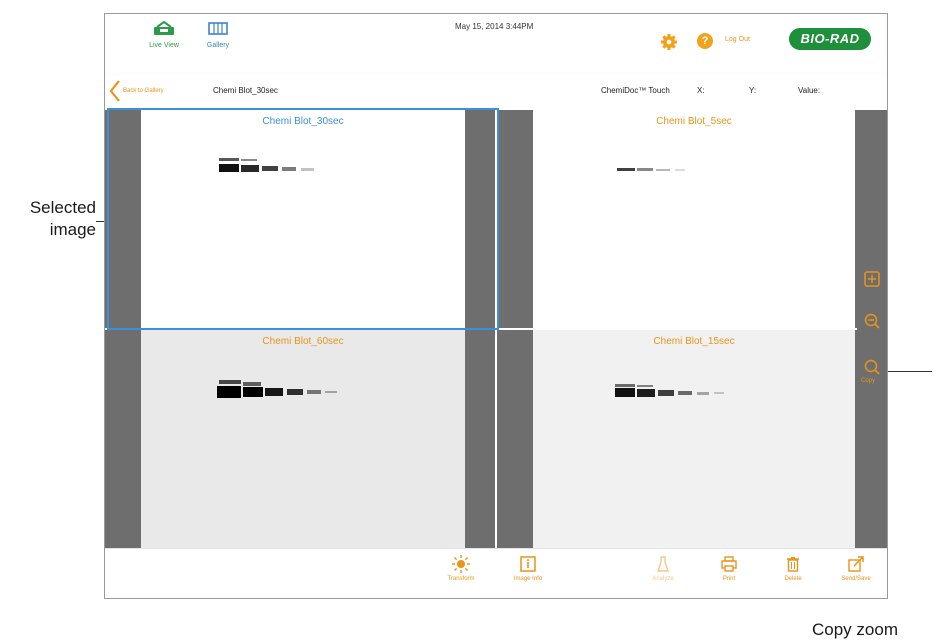 This screenshot has width=933, height=643. I want to click on flask-icon, so click(663, 564).